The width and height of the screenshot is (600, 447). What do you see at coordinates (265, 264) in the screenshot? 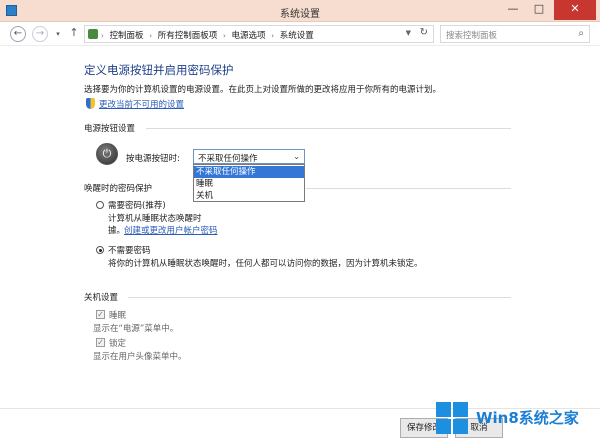
I see `no-password-description: 将你的计算机从睡眠状态唤醒时，任何人都可以访问你的数据，因为计算机未锁定。` at bounding box center [265, 264].